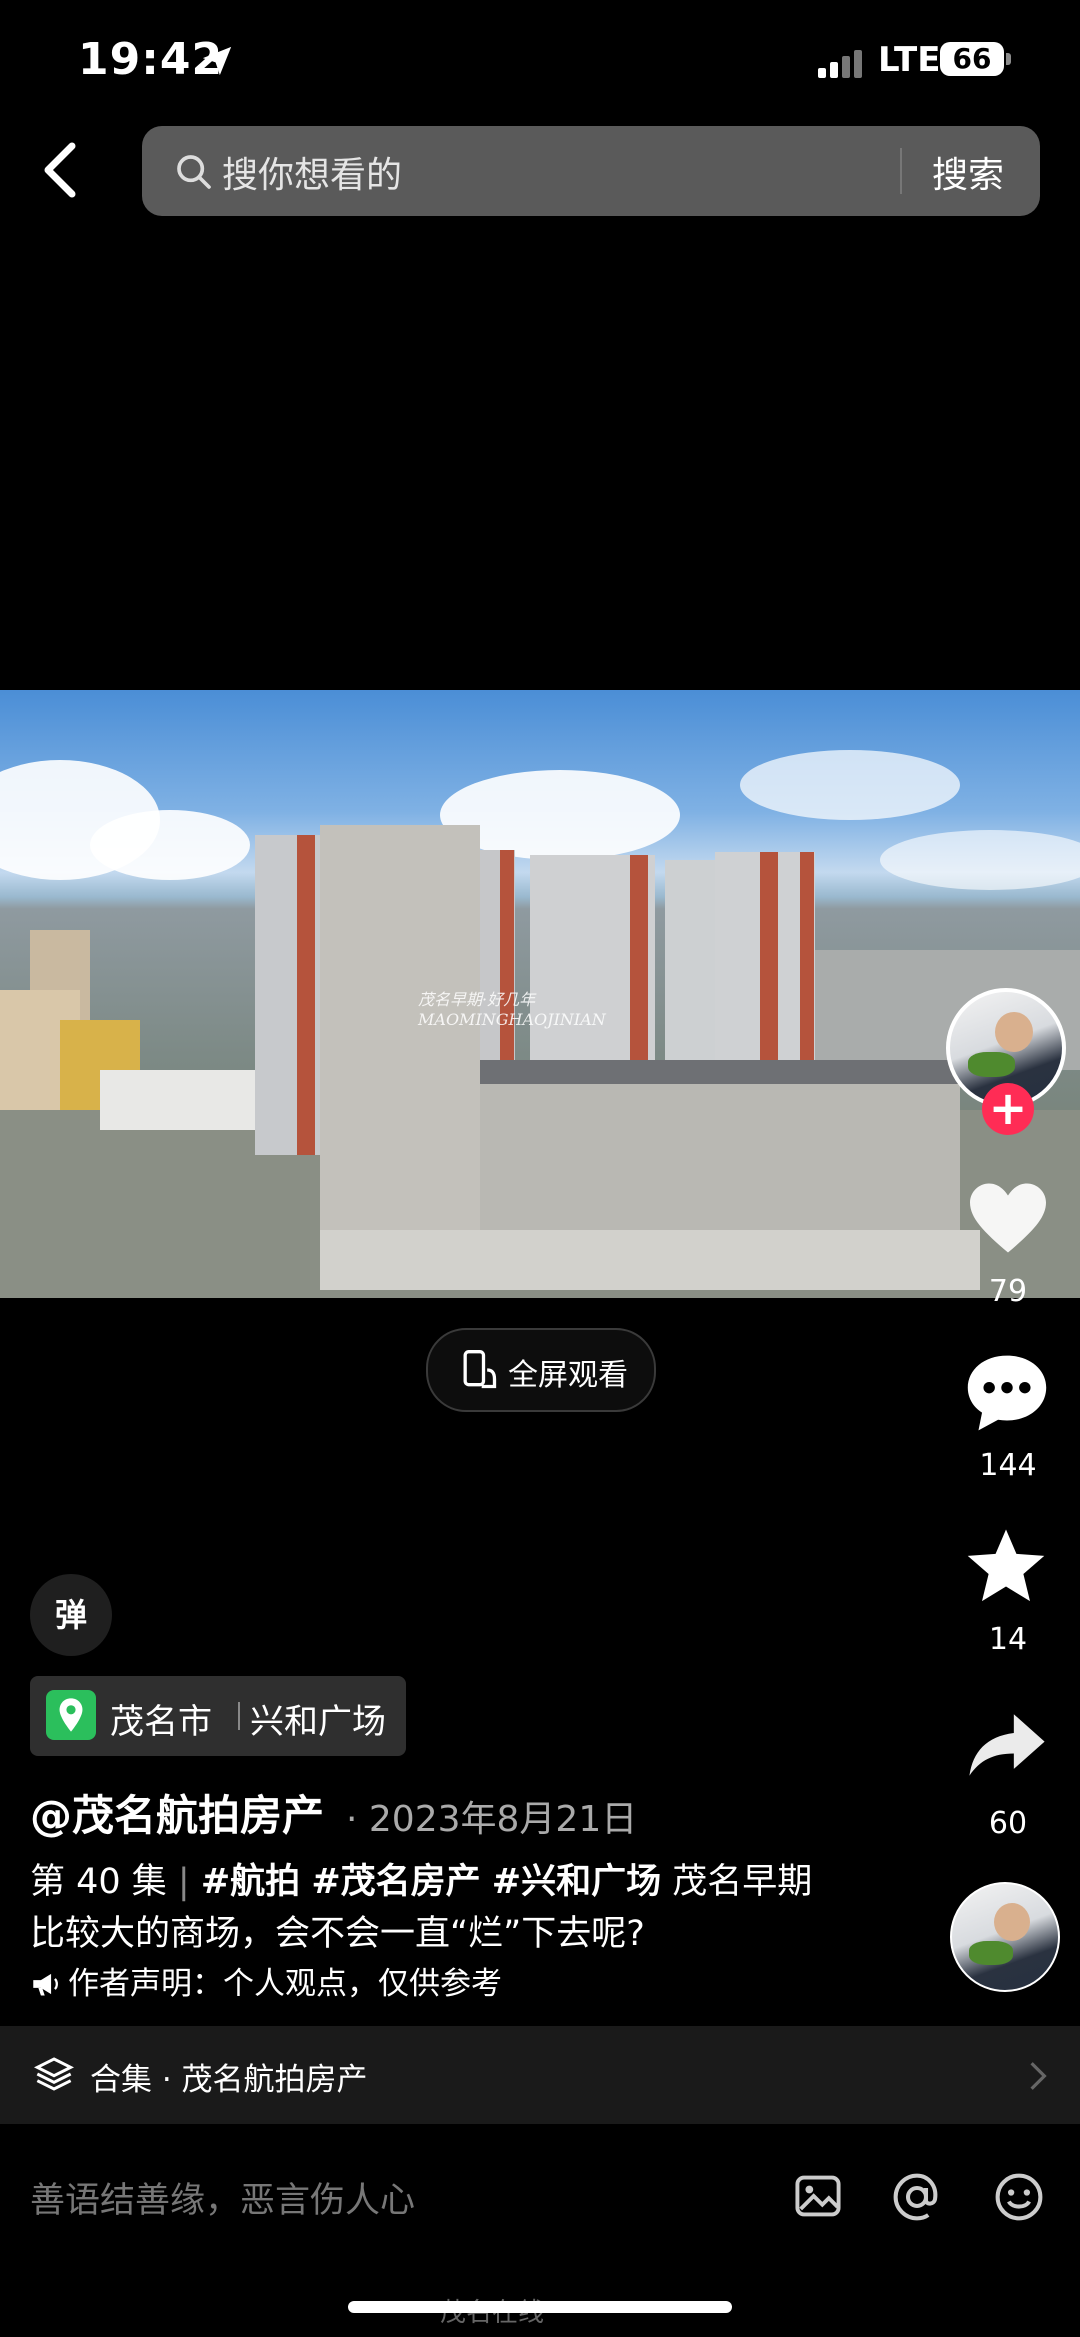 Image resolution: width=1080 pixels, height=2337 pixels. What do you see at coordinates (909, 60) in the screenshot?
I see `network-type: LTE` at bounding box center [909, 60].